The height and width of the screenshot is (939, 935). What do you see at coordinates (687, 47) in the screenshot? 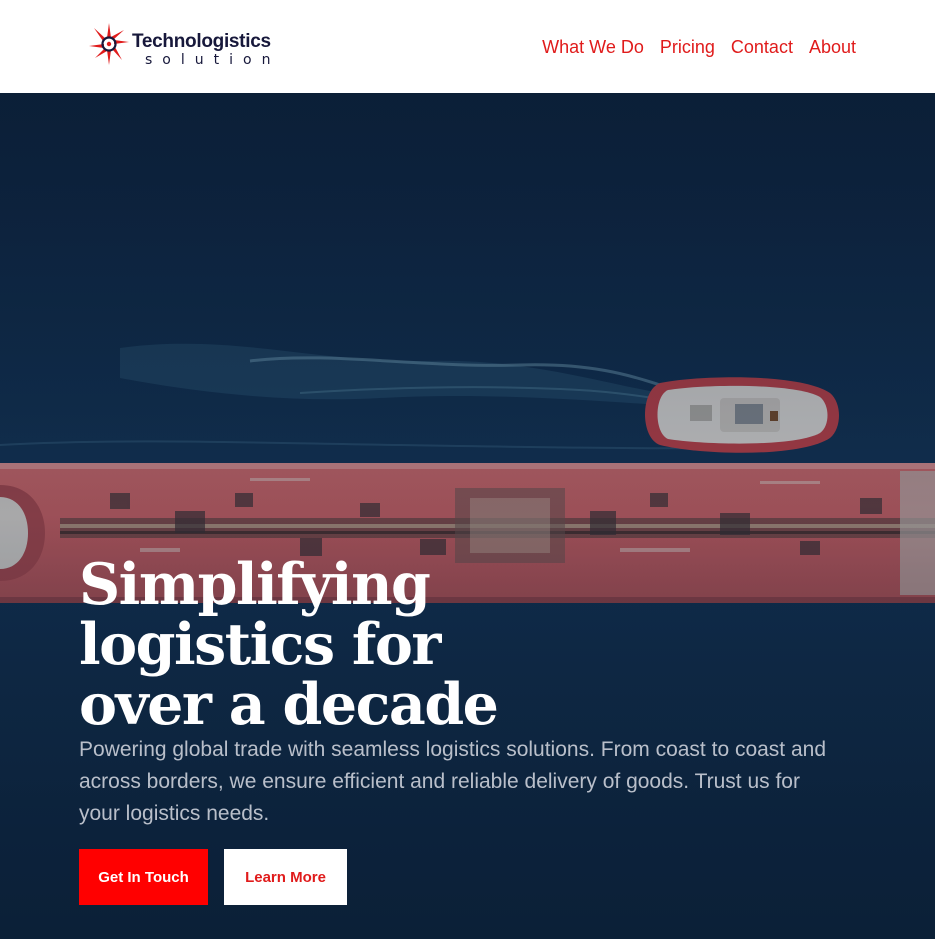
I see `nav-link-pricing: Pricing` at bounding box center [687, 47].